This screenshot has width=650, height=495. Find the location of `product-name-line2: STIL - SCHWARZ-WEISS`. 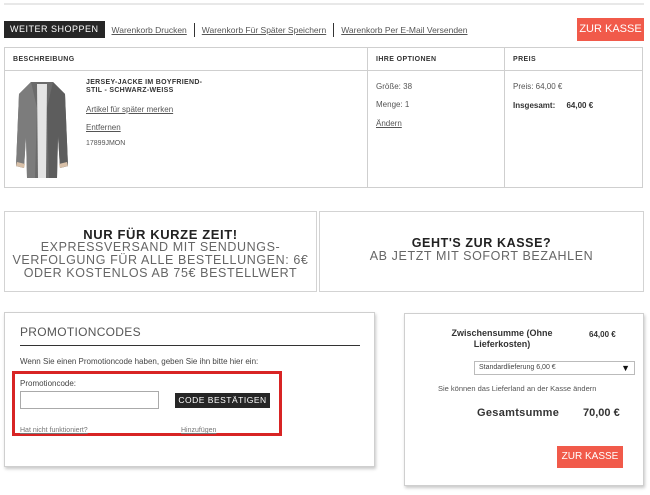

product-name-line2: STIL - SCHWARZ-WEISS is located at coordinates (130, 90).